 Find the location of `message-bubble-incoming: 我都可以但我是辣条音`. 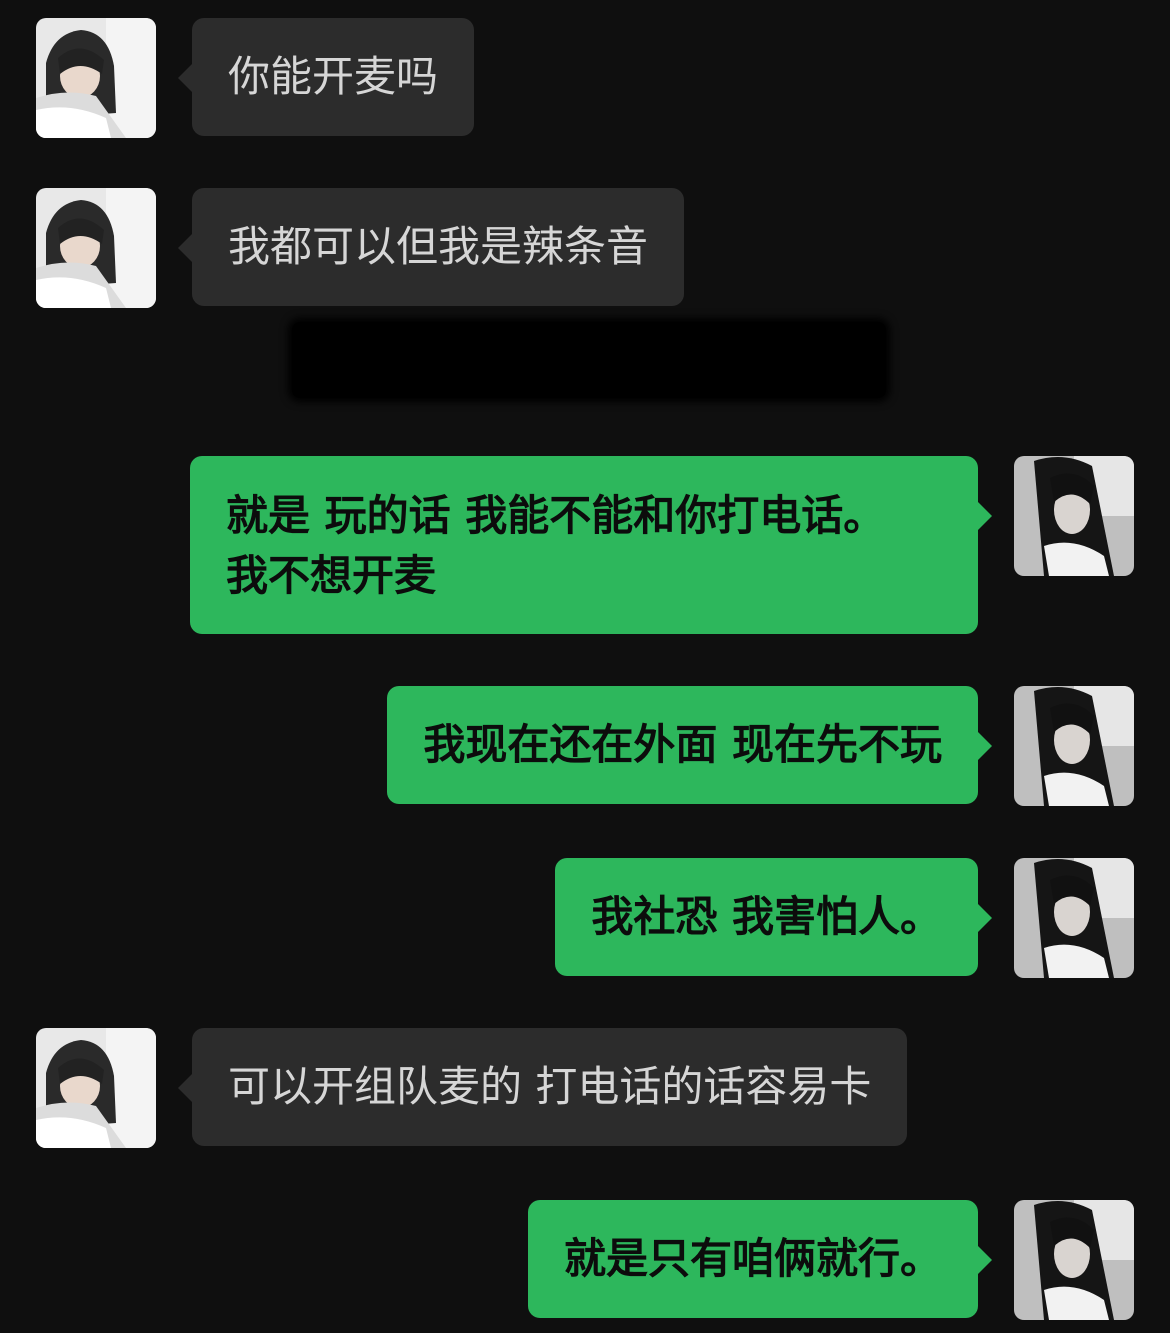

message-bubble-incoming: 我都可以但我是辣条音 is located at coordinates (431, 247).